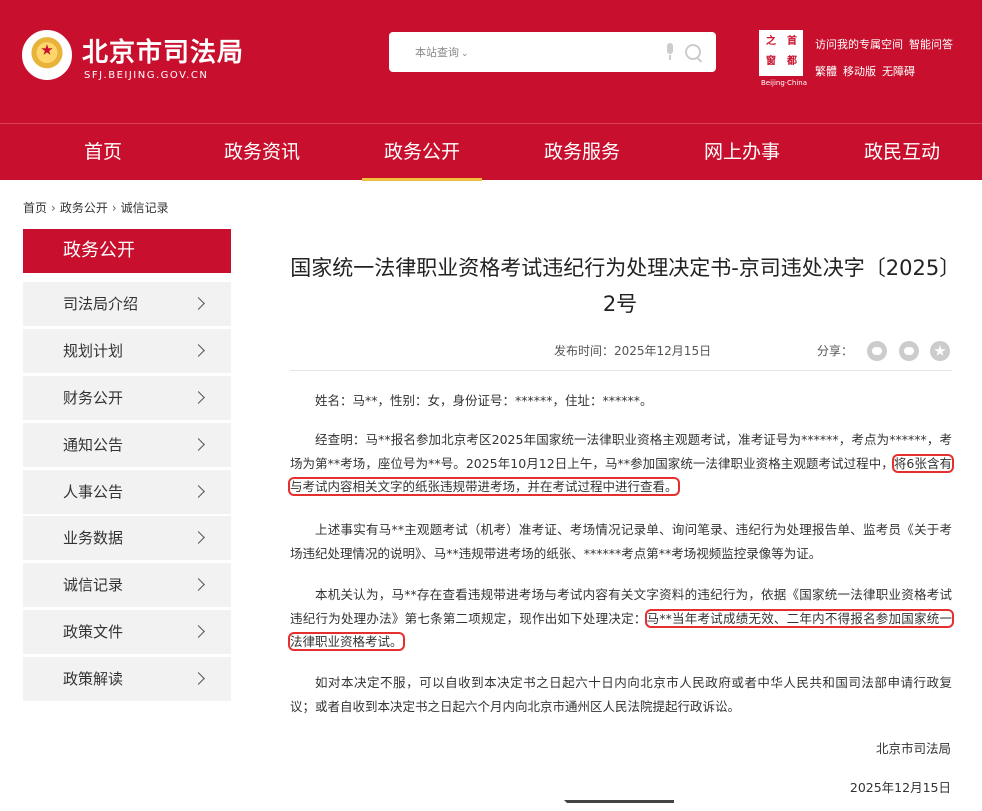 This screenshot has height=811, width=982. I want to click on chevron-down-icon: ⌄, so click(465, 54).